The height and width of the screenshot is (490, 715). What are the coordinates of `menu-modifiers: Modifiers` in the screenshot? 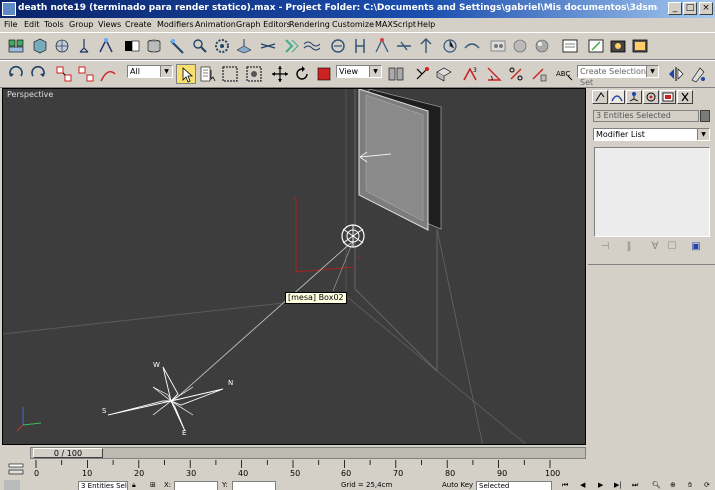 It's located at (175, 24).